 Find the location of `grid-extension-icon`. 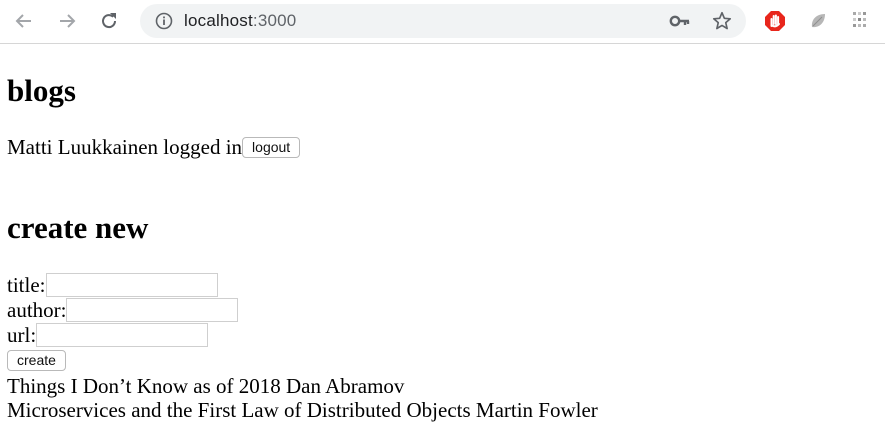

grid-extension-icon is located at coordinates (859, 19).